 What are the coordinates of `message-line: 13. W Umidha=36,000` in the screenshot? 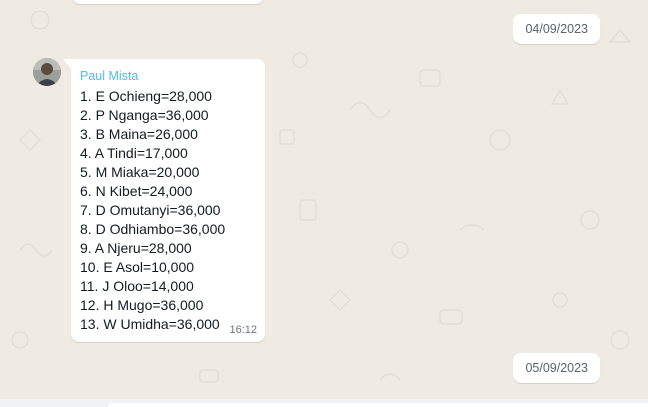 It's located at (150, 324).